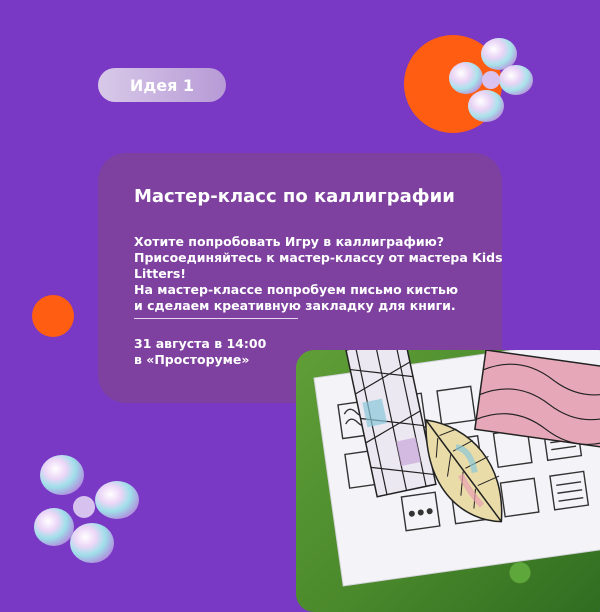  What do you see at coordinates (296, 289) in the screenshot?
I see `description-line: На мастер-классе попробуем письмо кистью` at bounding box center [296, 289].